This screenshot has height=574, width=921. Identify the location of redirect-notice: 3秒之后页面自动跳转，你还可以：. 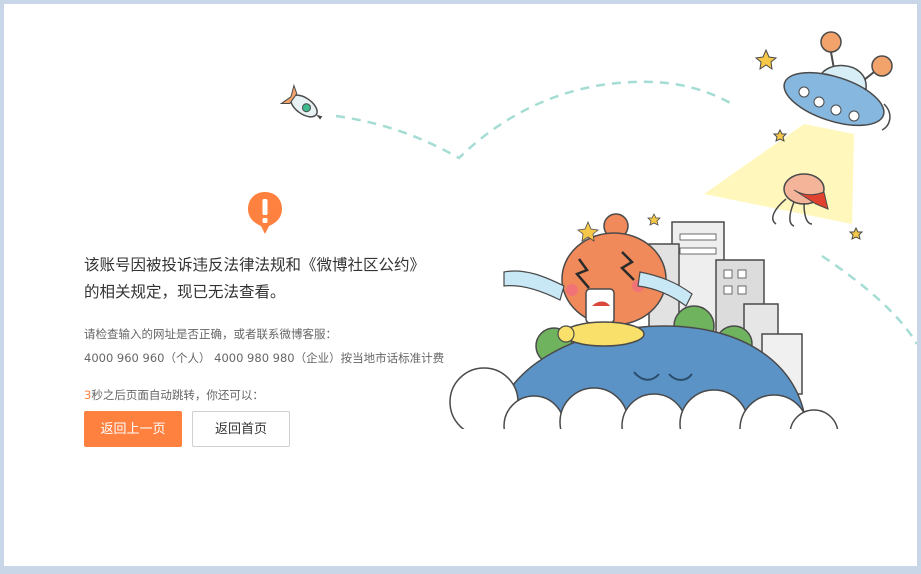
(174, 395).